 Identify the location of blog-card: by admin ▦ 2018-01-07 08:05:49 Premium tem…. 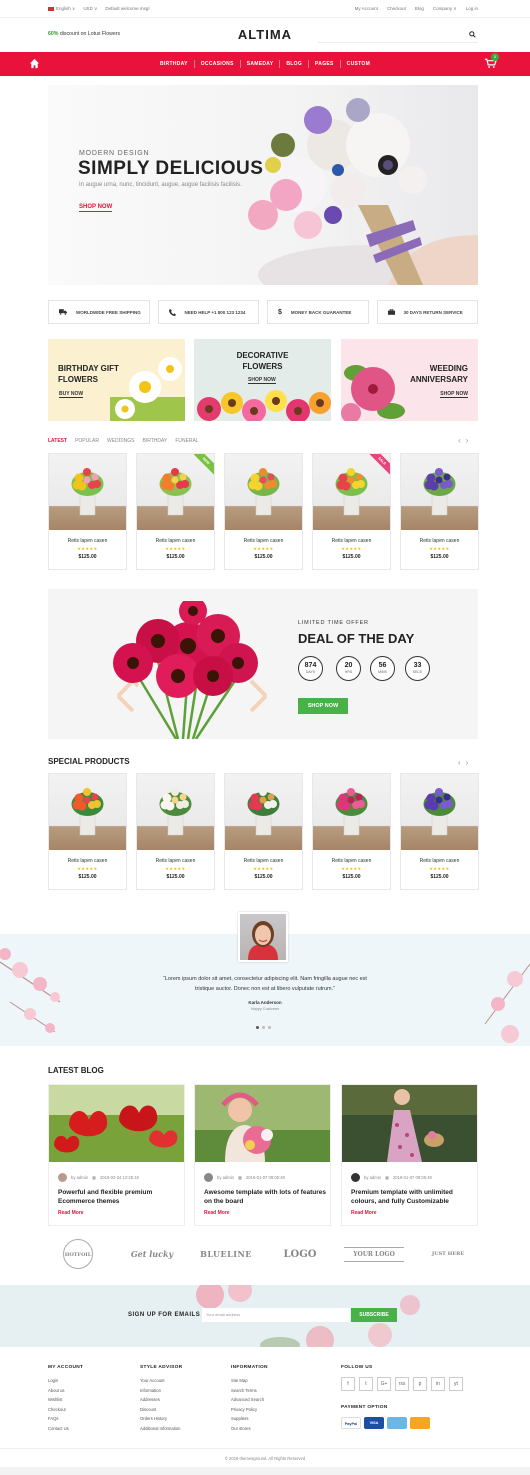
(409, 1155).